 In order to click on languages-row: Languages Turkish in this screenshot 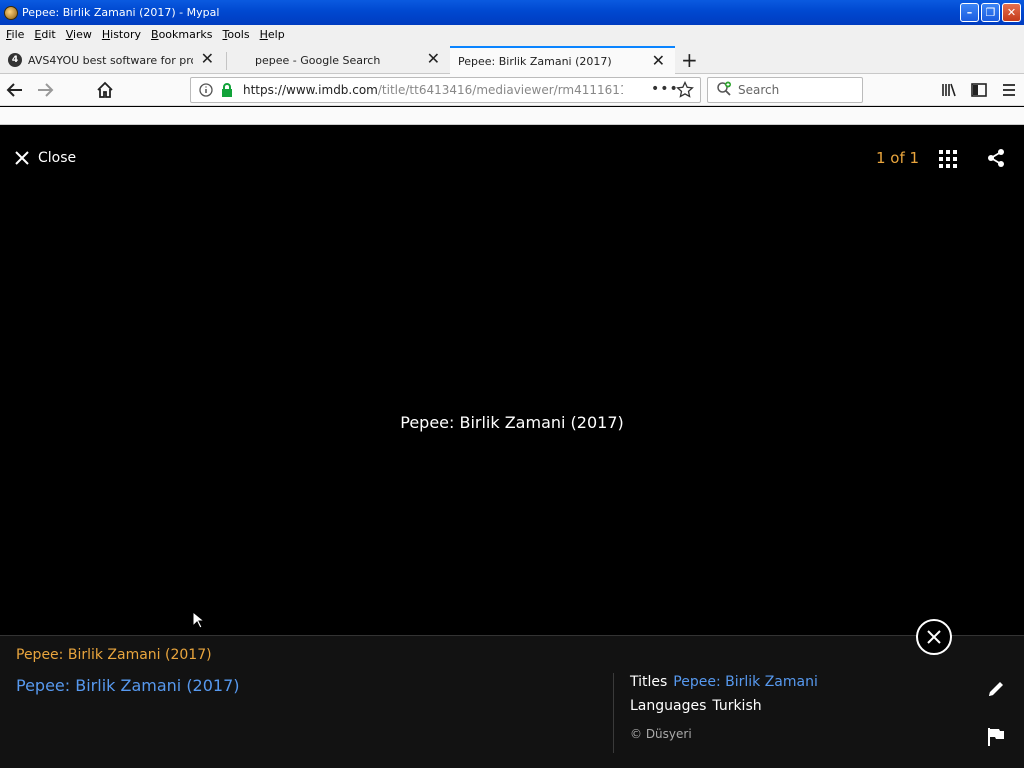, I will do `click(696, 706)`.